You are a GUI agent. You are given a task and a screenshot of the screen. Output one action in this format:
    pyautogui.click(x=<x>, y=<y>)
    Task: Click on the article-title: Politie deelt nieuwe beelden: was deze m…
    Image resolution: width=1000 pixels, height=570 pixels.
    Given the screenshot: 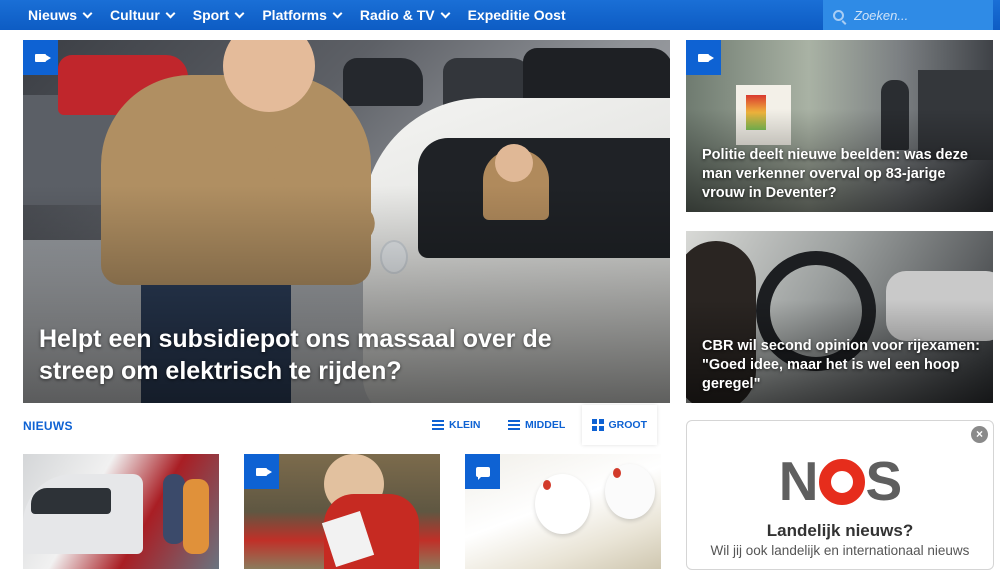 What is the action you would take?
    pyautogui.click(x=841, y=174)
    